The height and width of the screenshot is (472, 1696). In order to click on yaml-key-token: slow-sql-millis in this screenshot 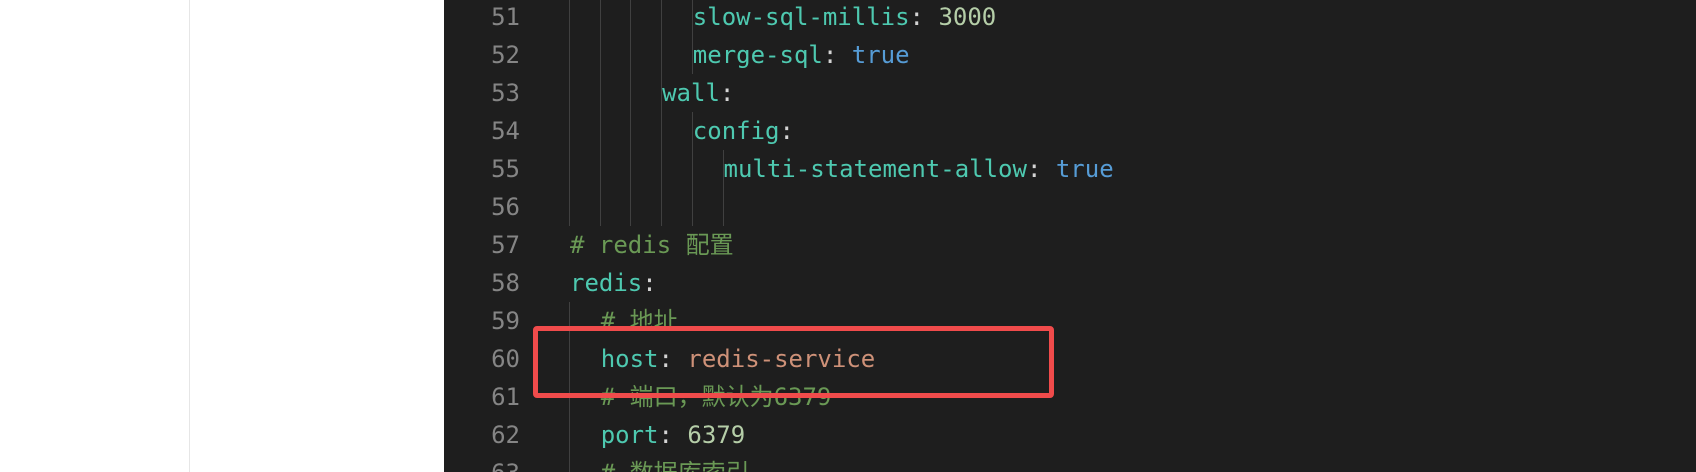, I will do `click(801, 17)`.